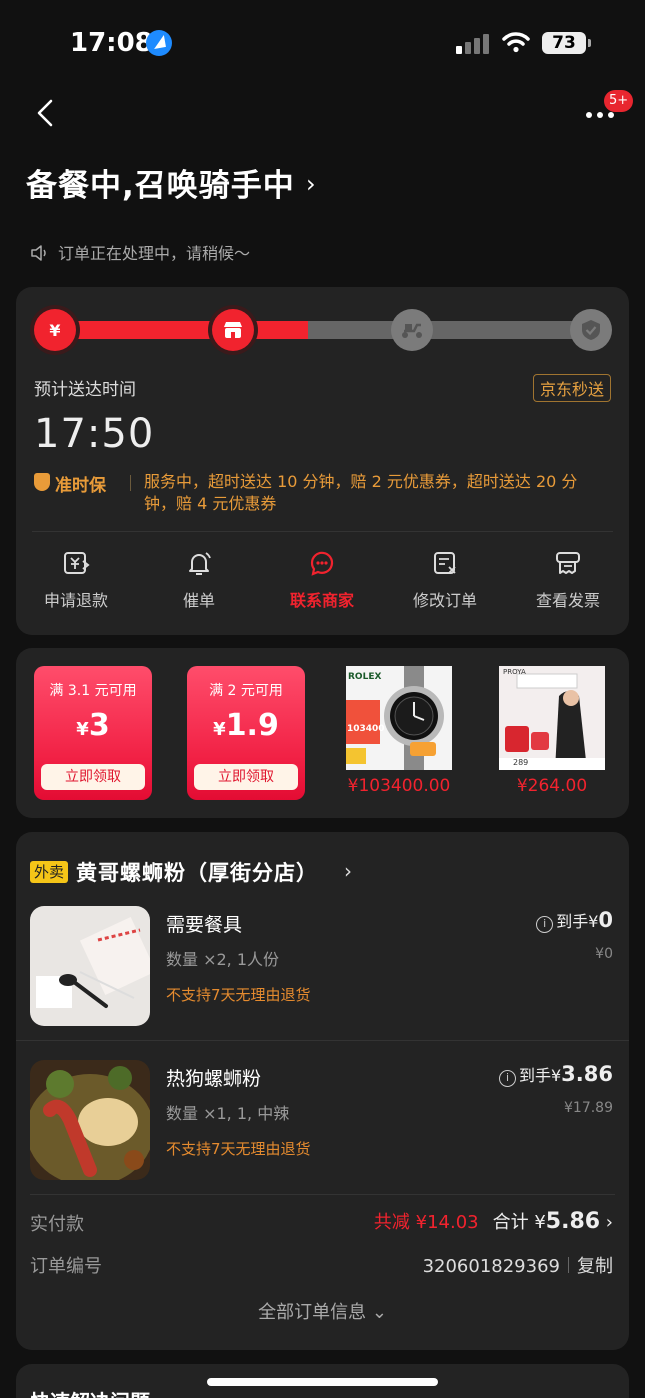 Image resolution: width=645 pixels, height=1398 pixels. Describe the element at coordinates (55, 330) in the screenshot. I see `step-paid-yen-icon: ¥` at that location.